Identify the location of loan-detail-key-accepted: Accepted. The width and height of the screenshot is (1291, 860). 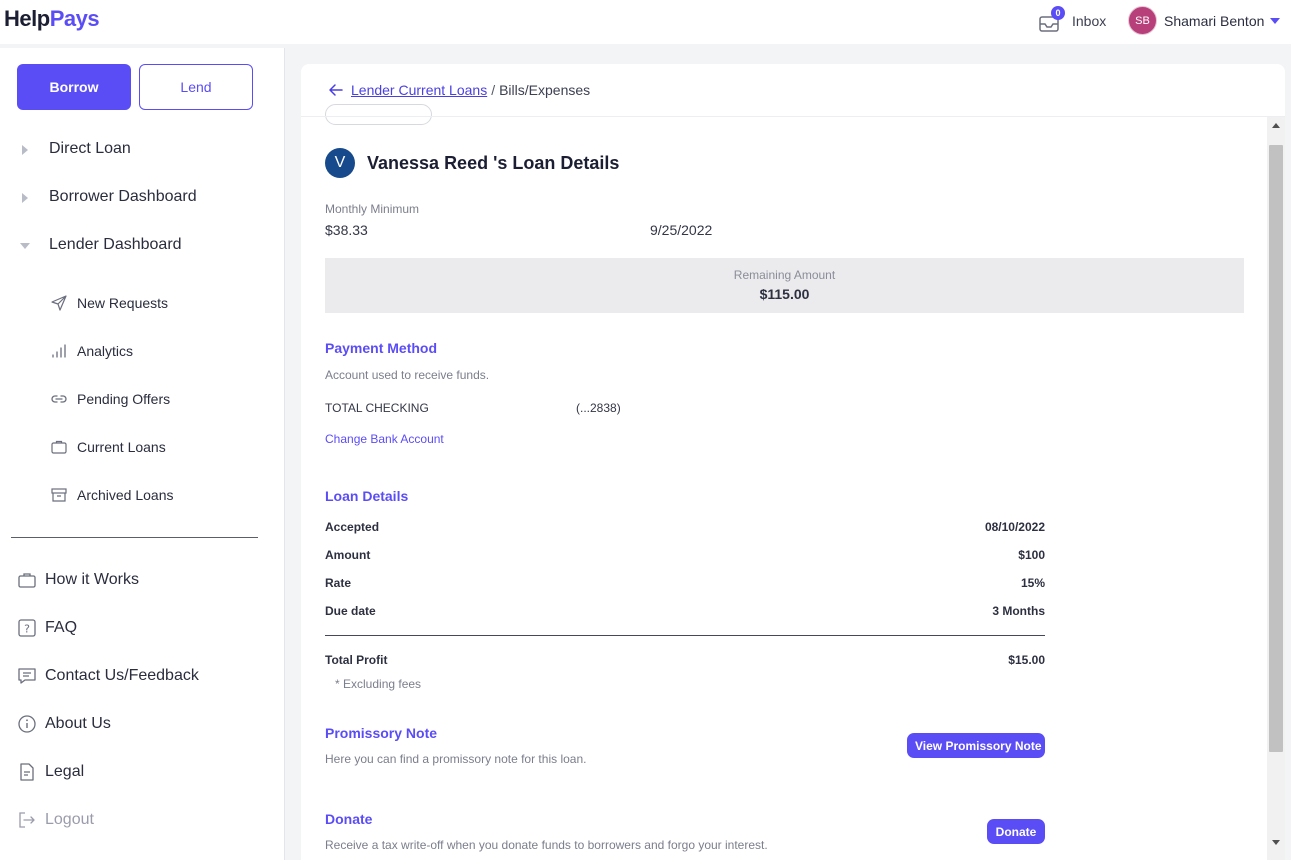
(352, 527).